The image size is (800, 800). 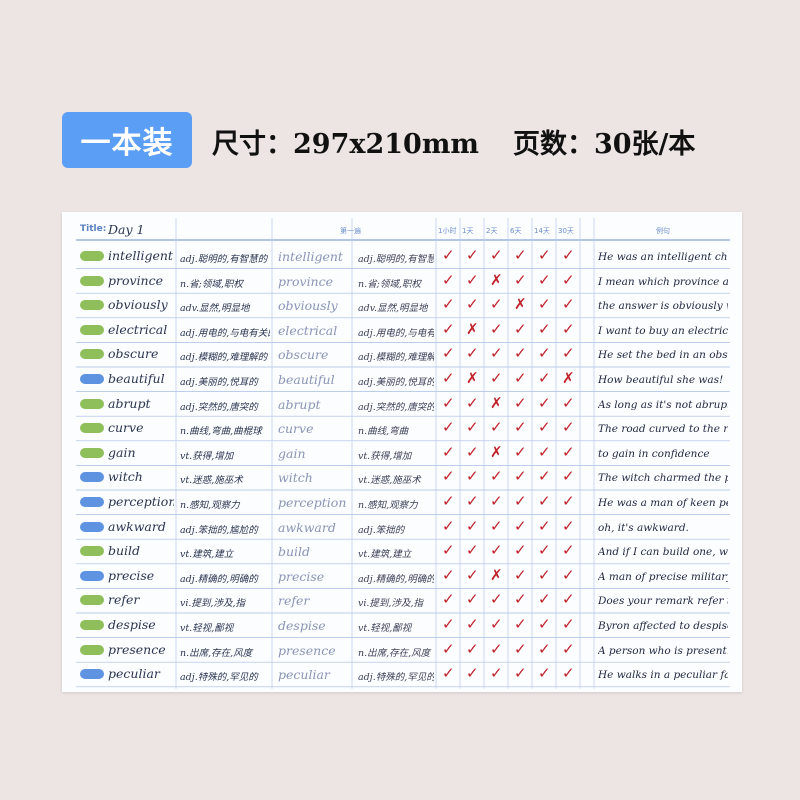 What do you see at coordinates (136, 280) in the screenshot?
I see `row-word: province` at bounding box center [136, 280].